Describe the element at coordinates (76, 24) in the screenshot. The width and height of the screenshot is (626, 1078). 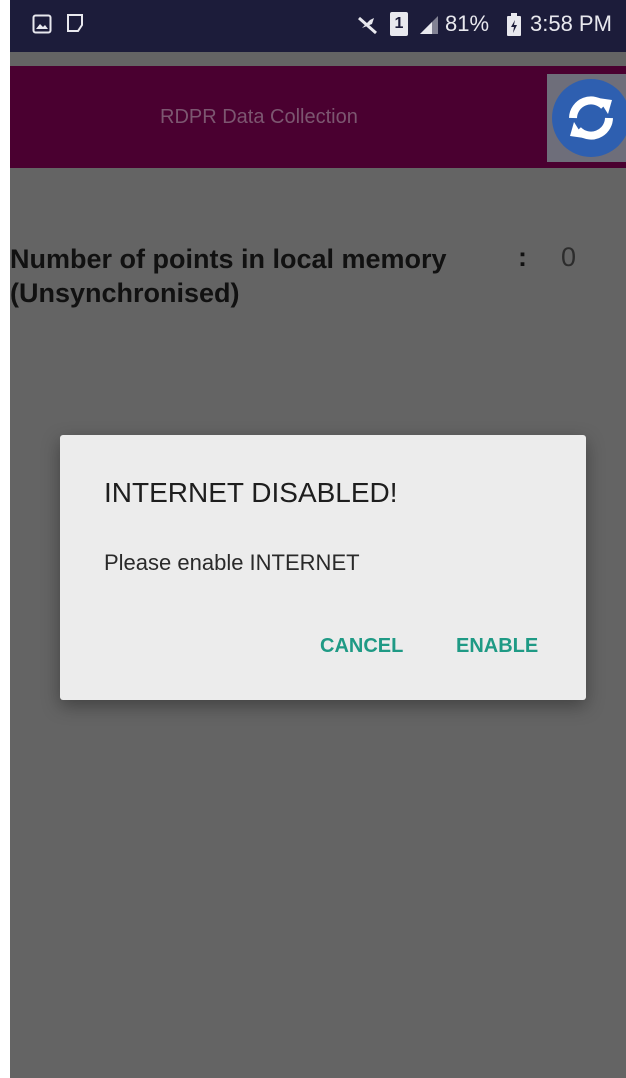
I see `notification-icon` at that location.